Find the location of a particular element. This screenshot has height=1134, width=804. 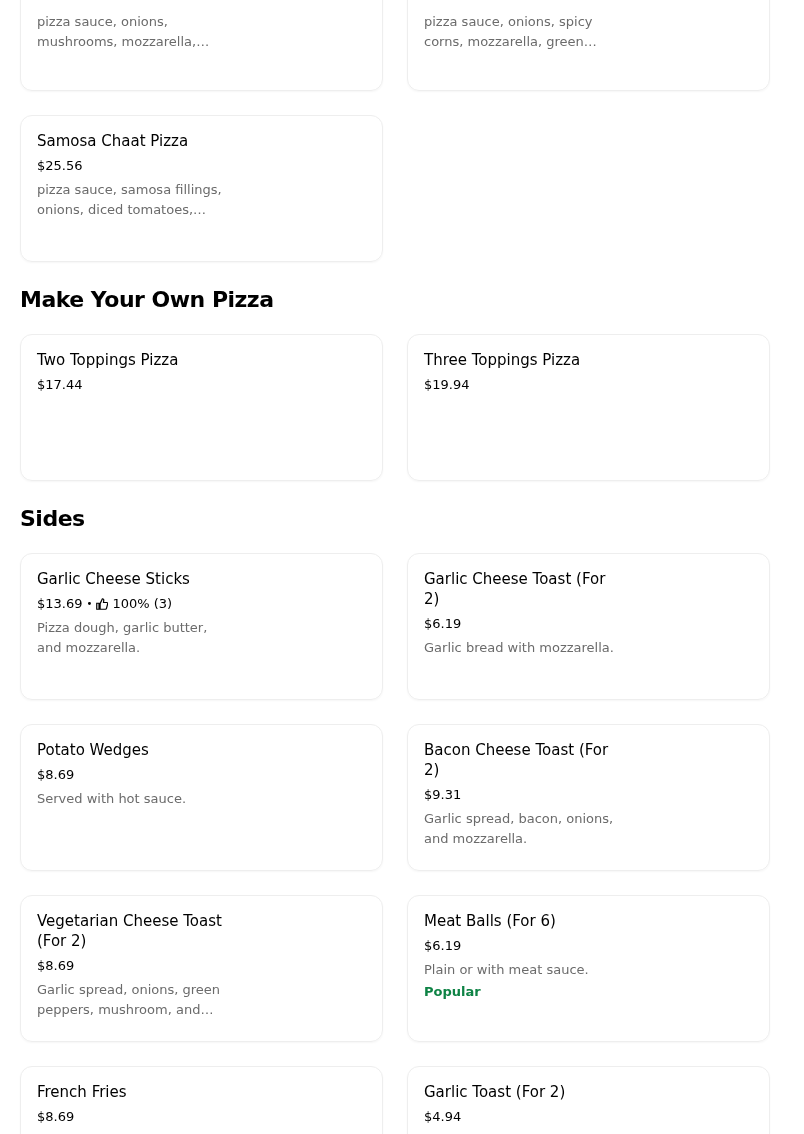

thumbs-up-icon is located at coordinates (102, 604).